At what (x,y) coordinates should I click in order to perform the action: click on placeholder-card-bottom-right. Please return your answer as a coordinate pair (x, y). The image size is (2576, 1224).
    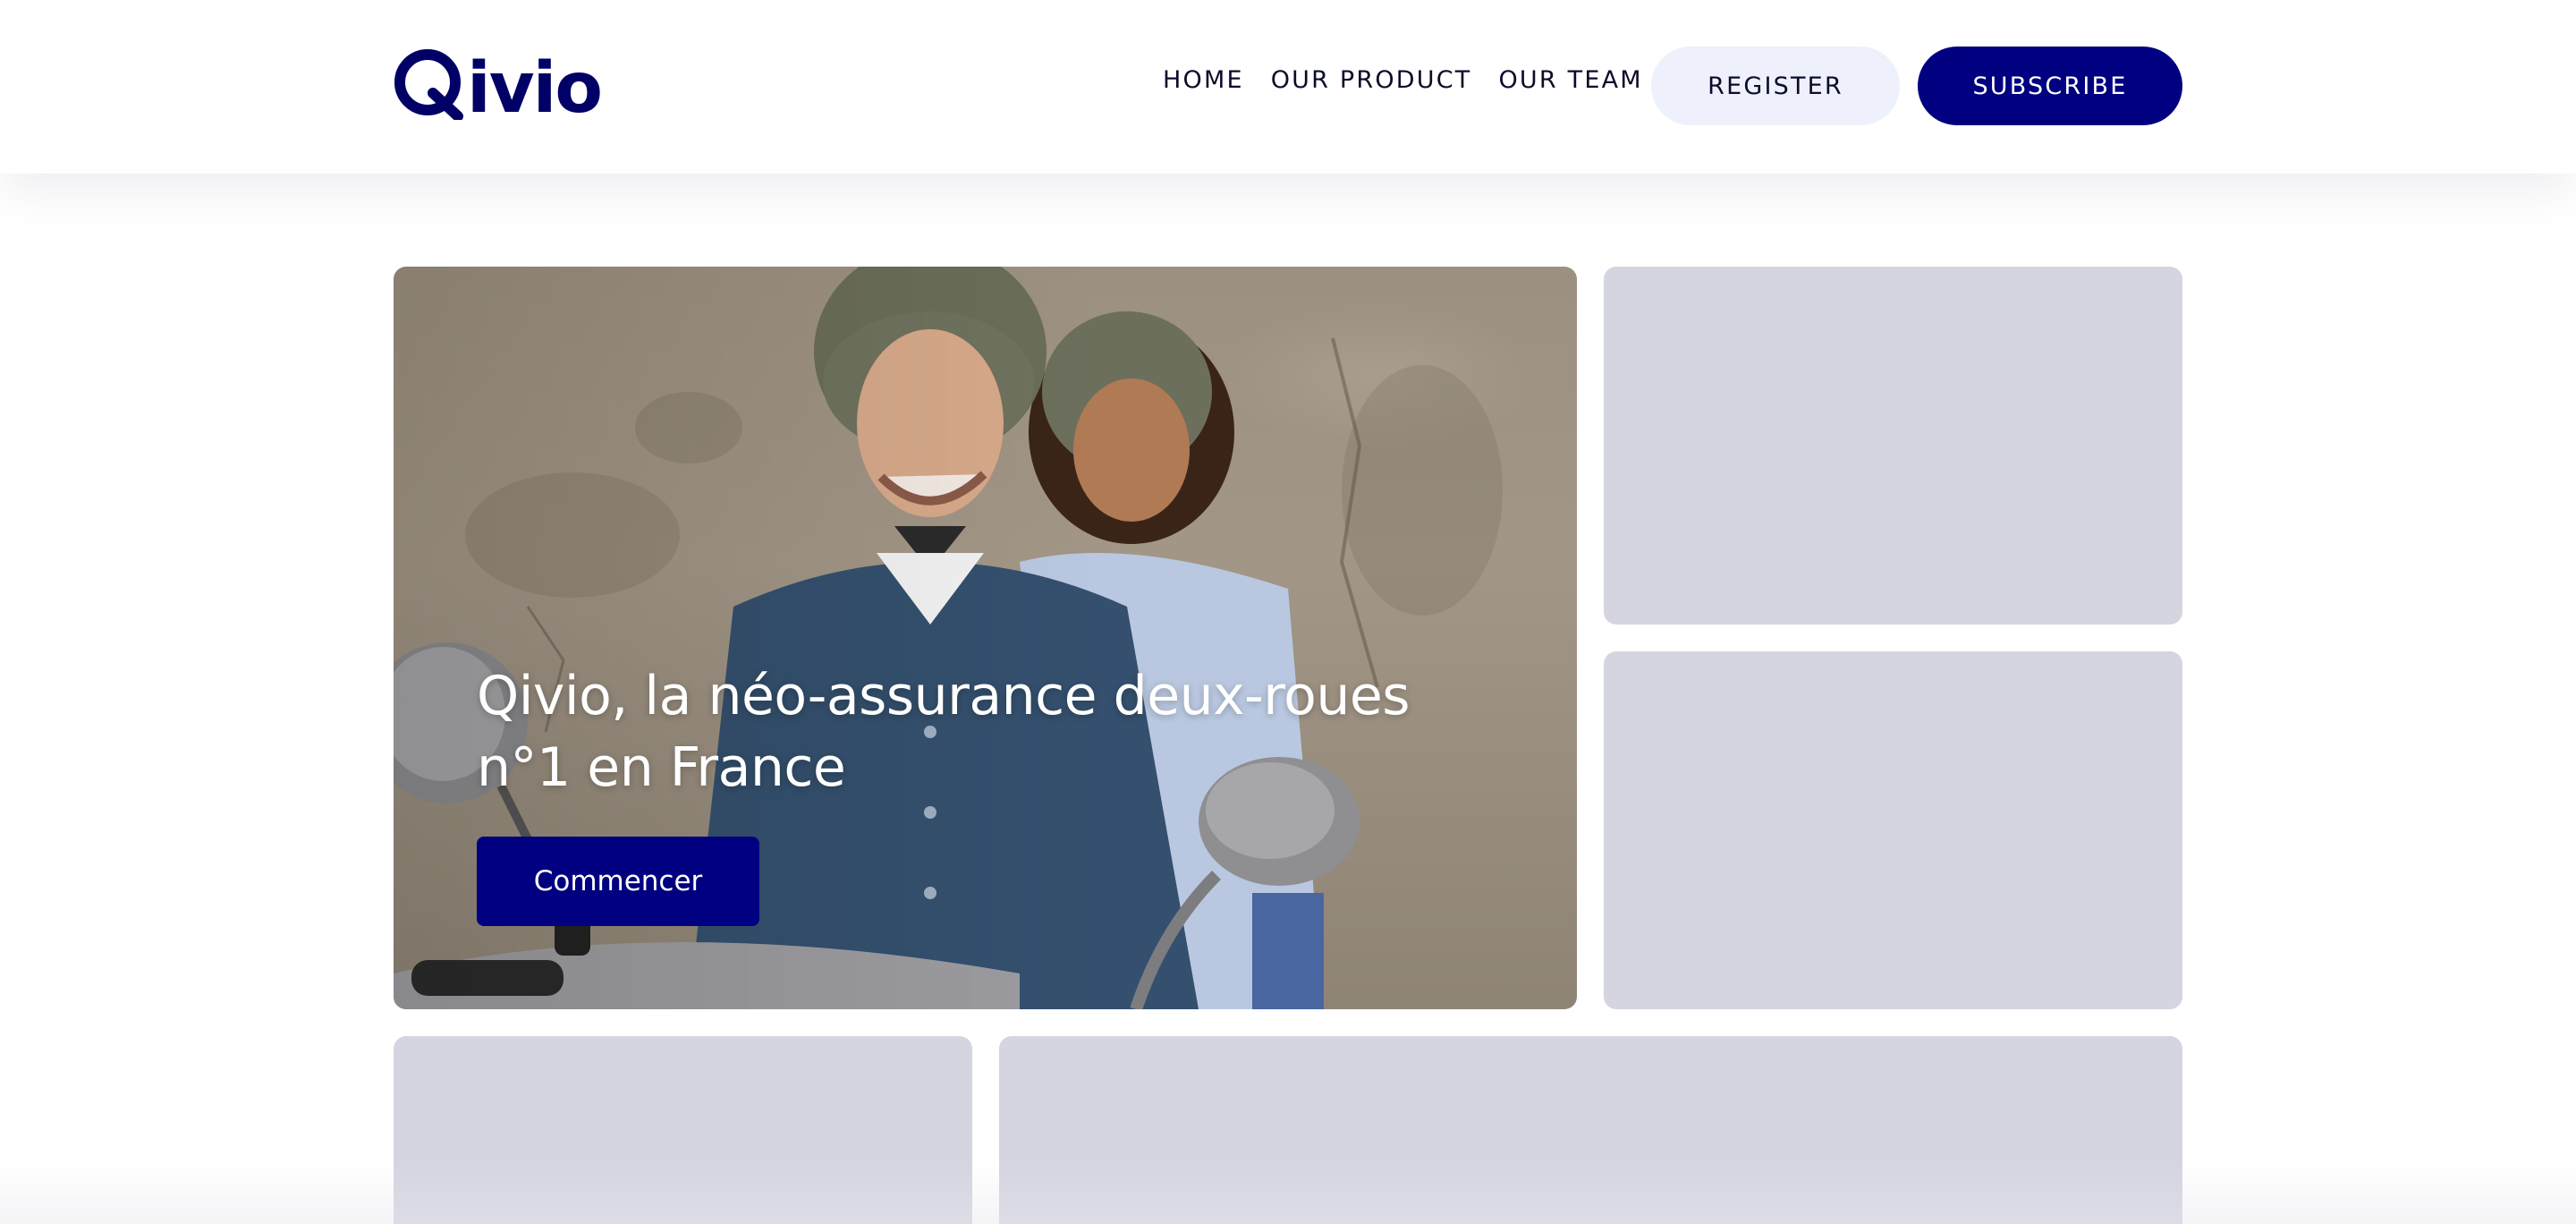
    Looking at the image, I should click on (1590, 1130).